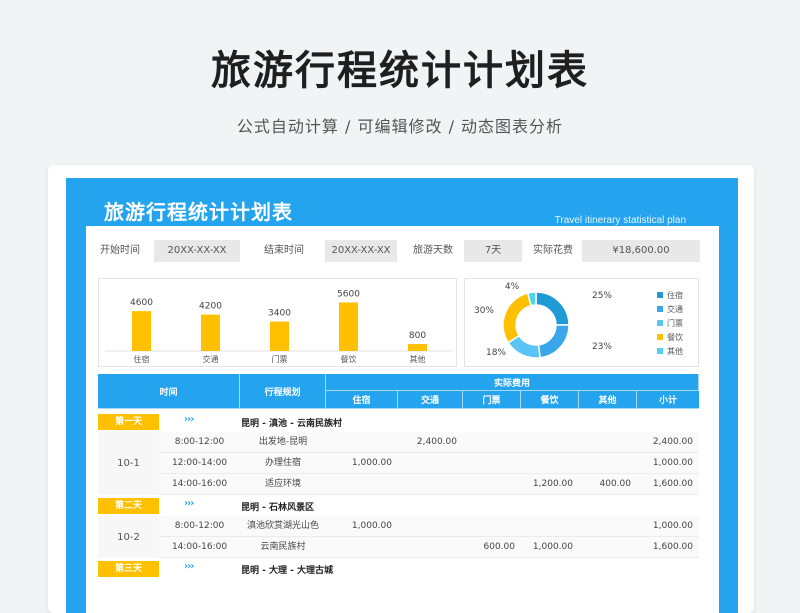  Describe the element at coordinates (283, 442) in the screenshot. I see `plan-cell: 出发地-昆明` at that location.